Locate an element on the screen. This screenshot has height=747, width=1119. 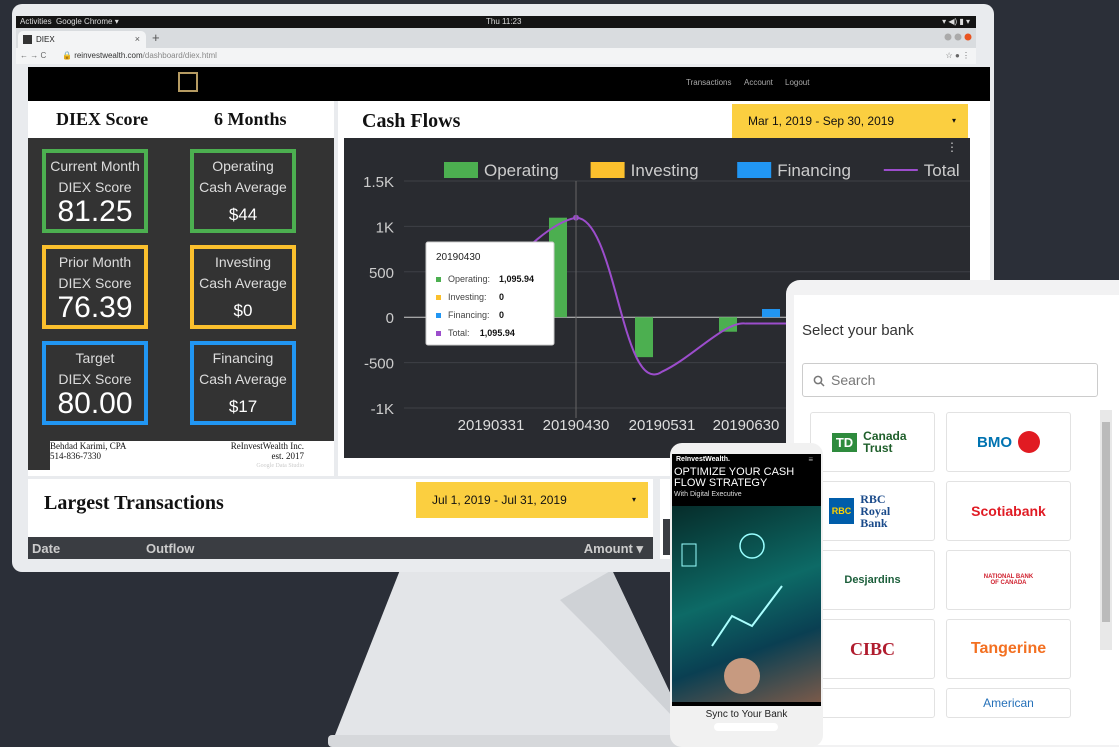
cash-flows-date-select: Mar 1, 2019 - Sep 30, 2019 ▾ is located at coordinates (850, 121).